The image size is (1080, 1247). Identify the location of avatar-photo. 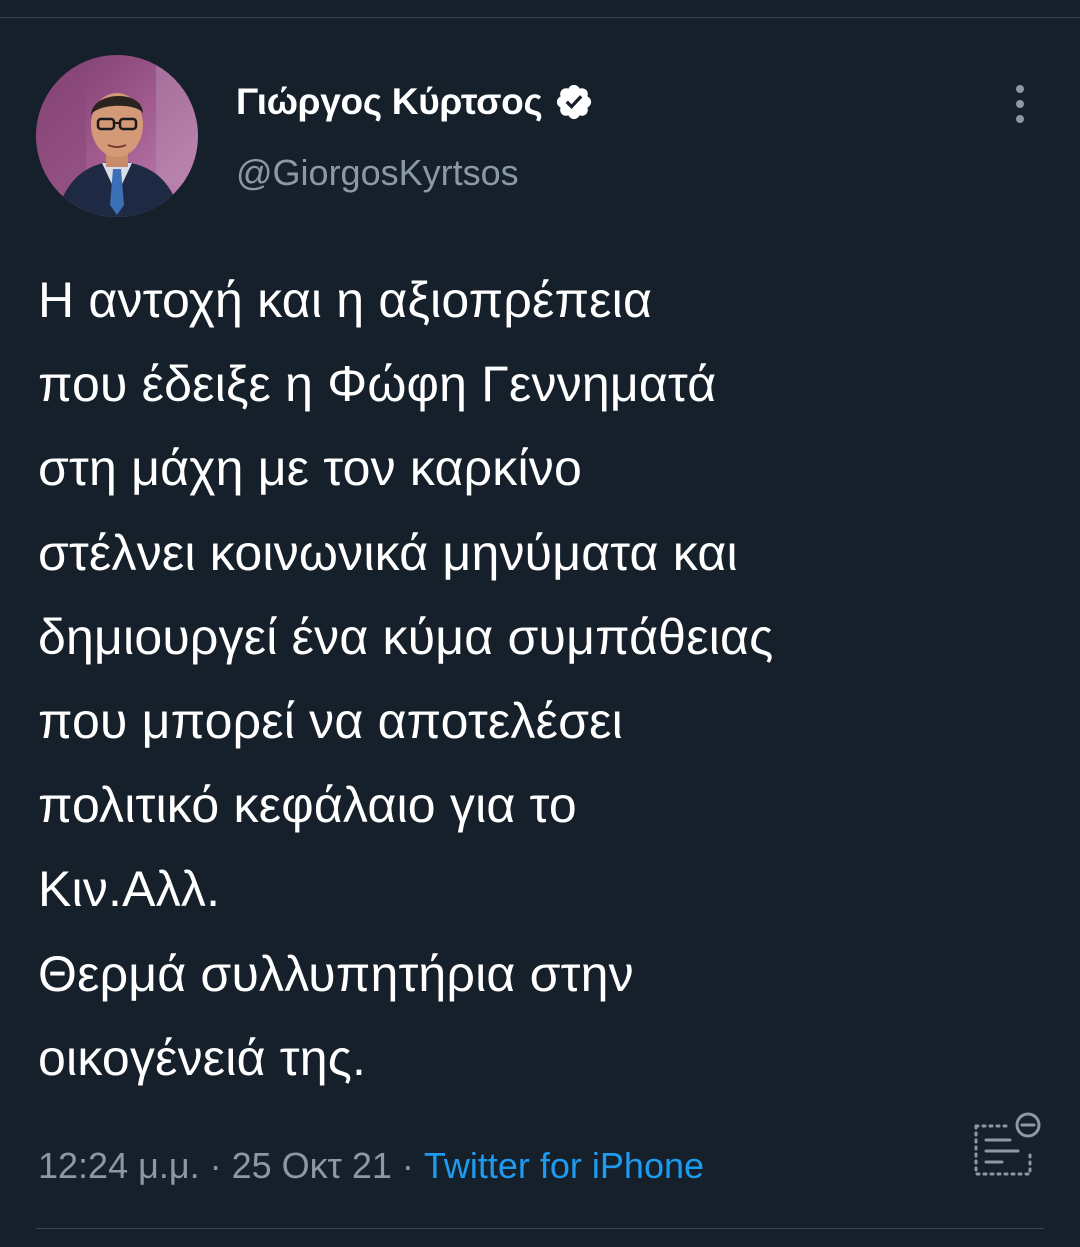
(117, 136).